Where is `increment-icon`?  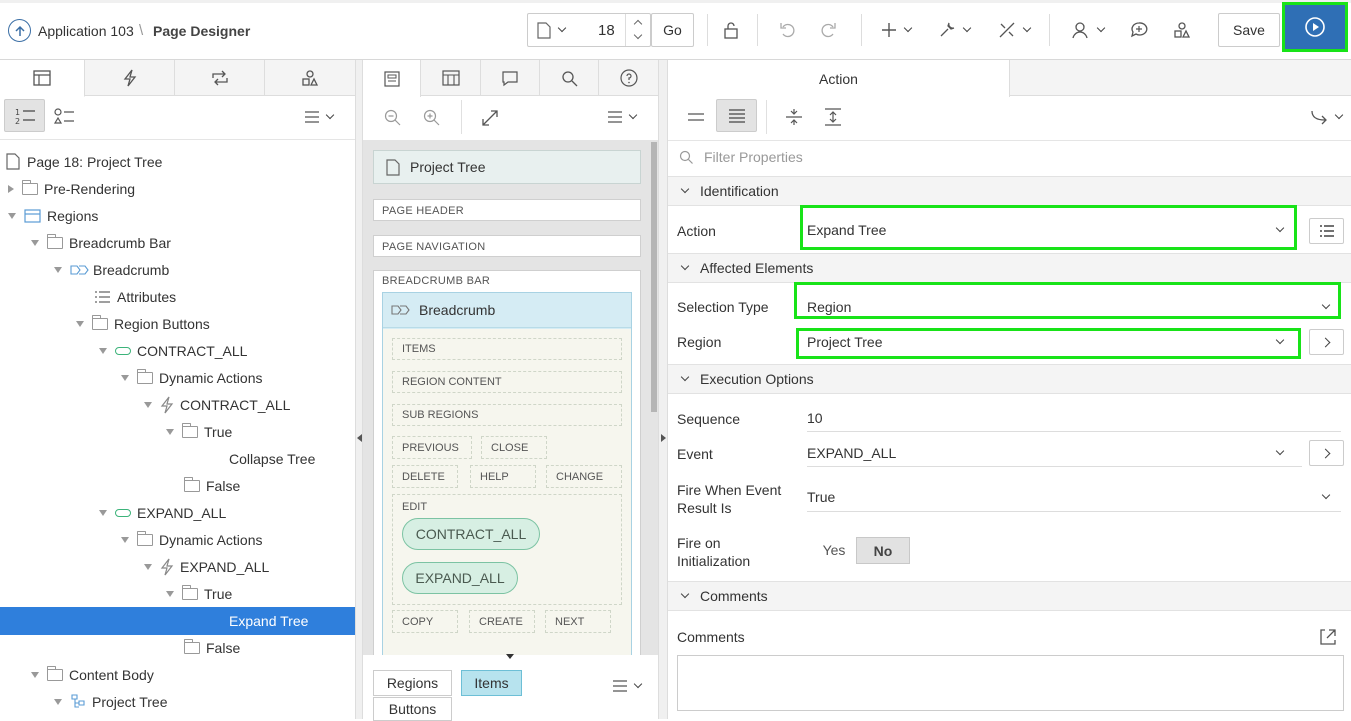 increment-icon is located at coordinates (638, 24).